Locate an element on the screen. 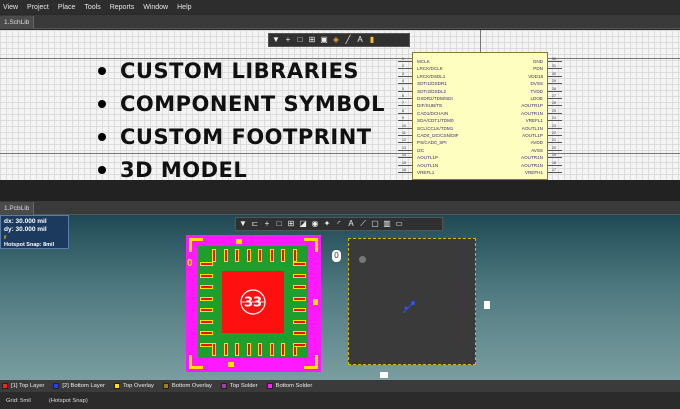 This screenshot has width=680, height=409. tab-schlib: 1.SchLib is located at coordinates (17, 22).